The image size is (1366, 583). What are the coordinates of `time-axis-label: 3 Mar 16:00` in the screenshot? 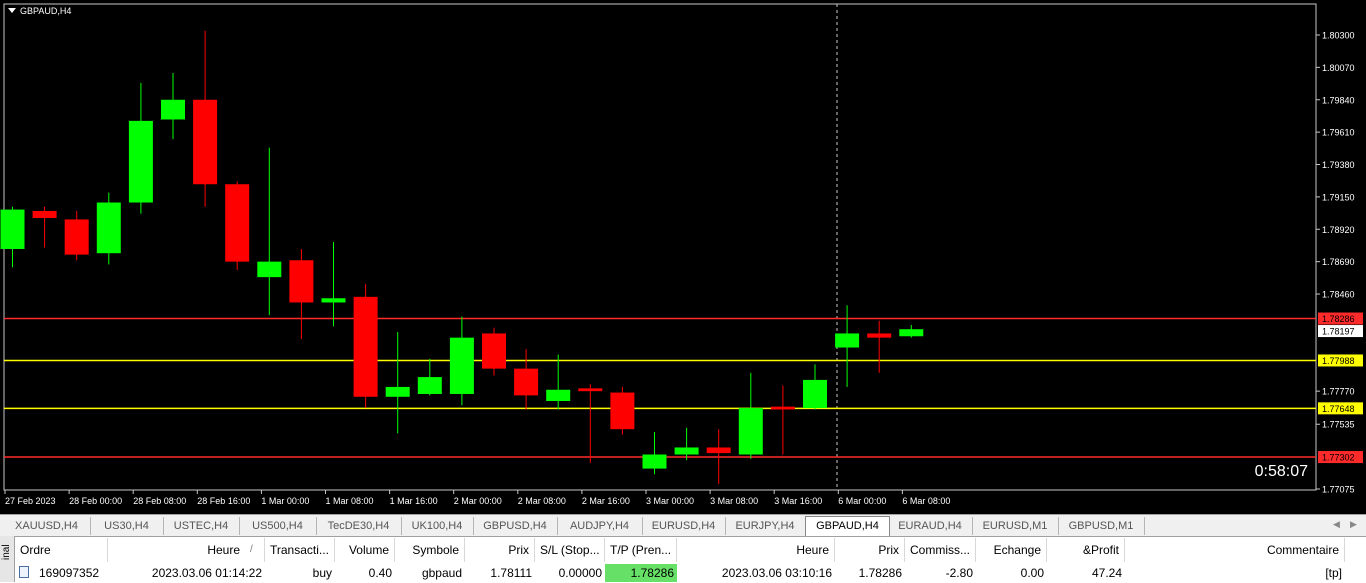 It's located at (798, 501).